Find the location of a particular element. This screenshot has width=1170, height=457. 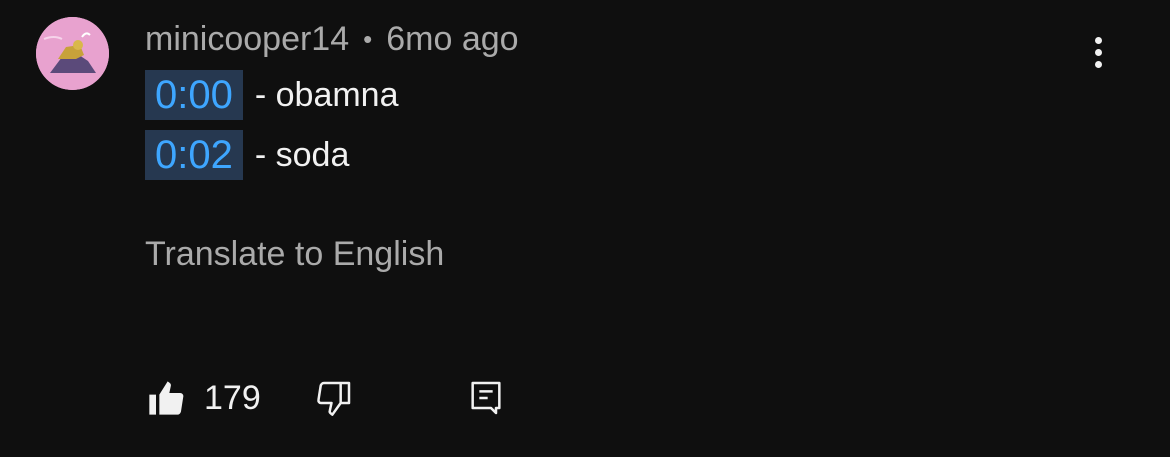

comment-line: 0:00 - obamna is located at coordinates (272, 95).